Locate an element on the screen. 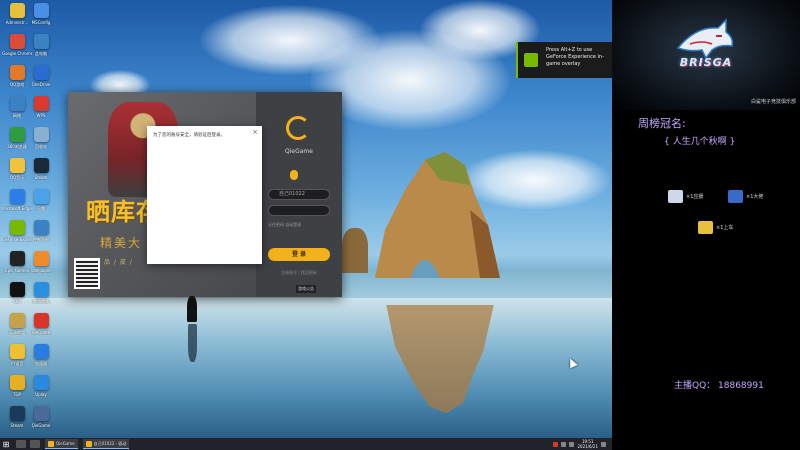 Image resolution: width=800 pixels, height=450 pixels. desktop-icon: 腾讯视频 is located at coordinates (41, 293).